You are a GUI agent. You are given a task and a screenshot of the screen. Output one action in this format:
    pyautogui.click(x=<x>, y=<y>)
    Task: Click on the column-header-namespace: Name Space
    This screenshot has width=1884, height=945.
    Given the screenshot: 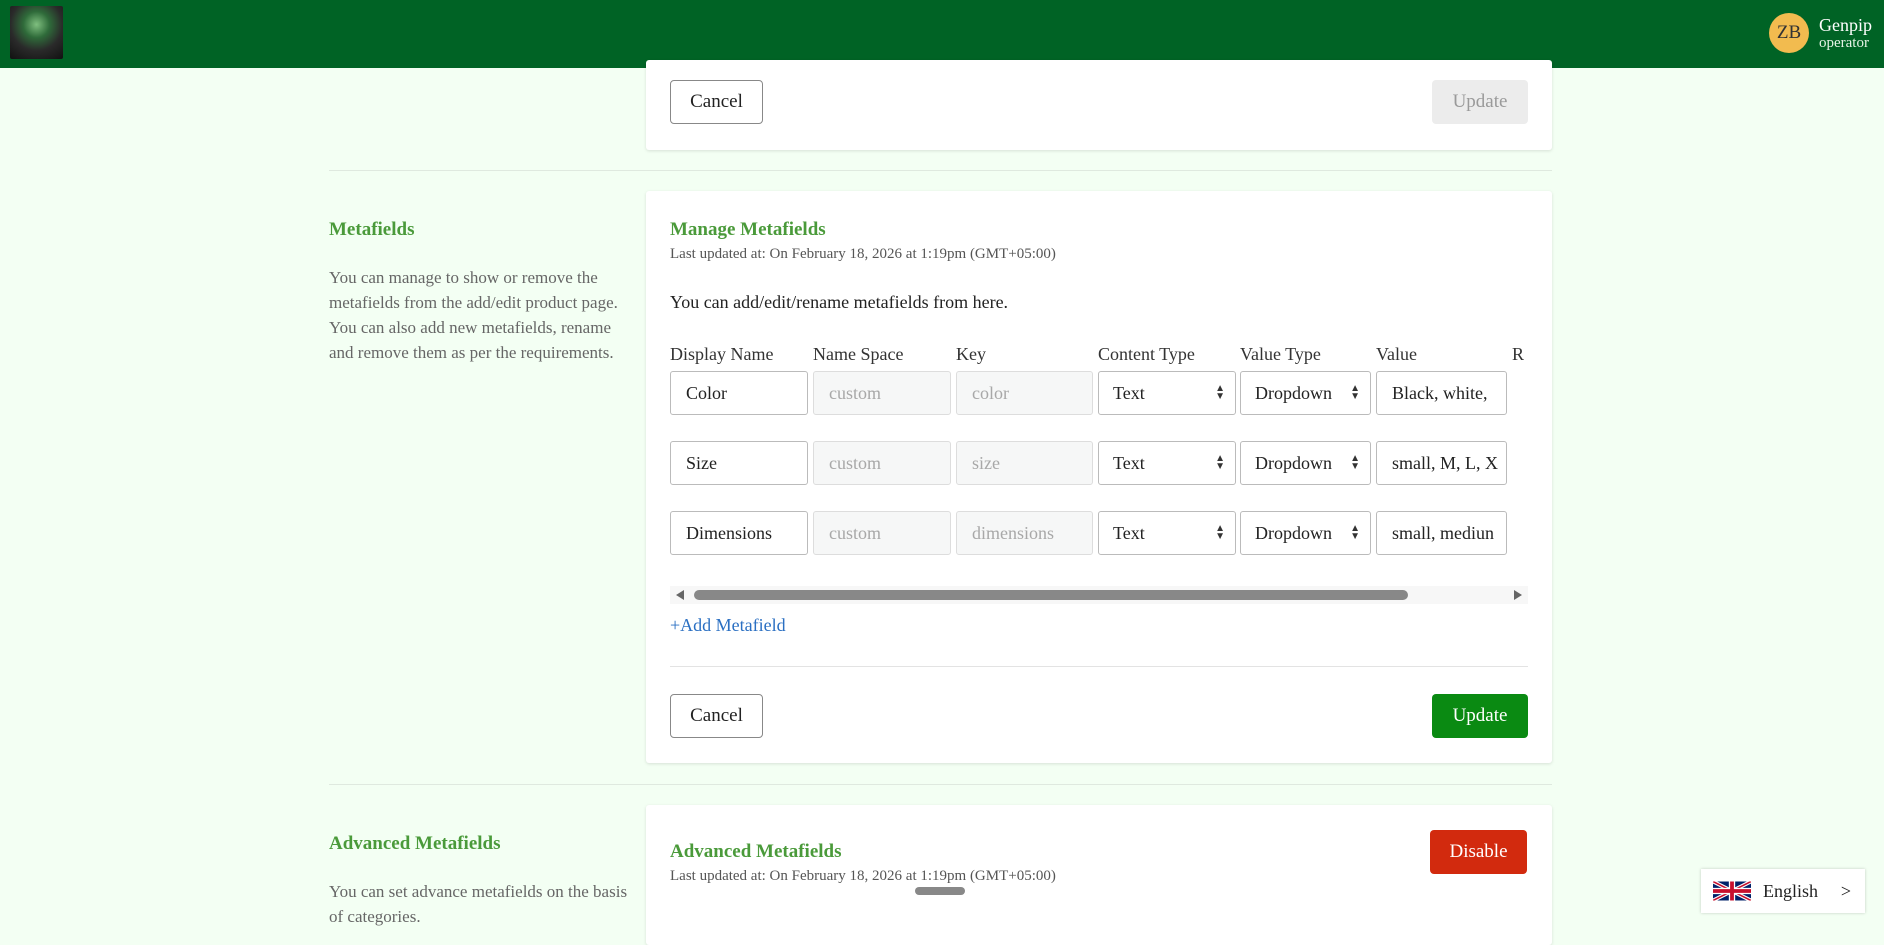 What is the action you would take?
    pyautogui.click(x=858, y=354)
    